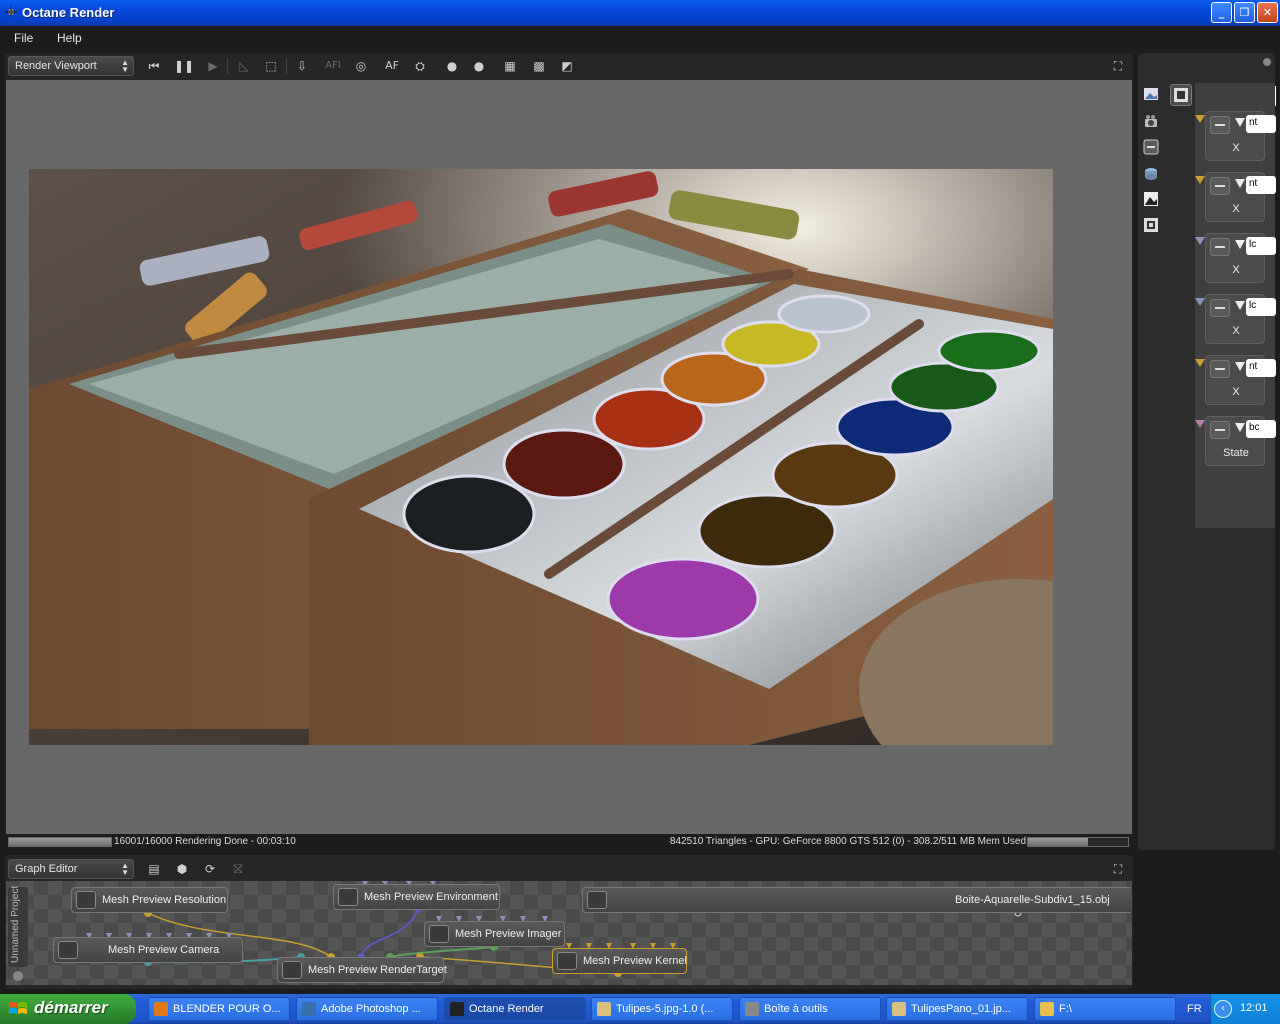  I want to click on pin-connector-icon, so click(1200, 363).